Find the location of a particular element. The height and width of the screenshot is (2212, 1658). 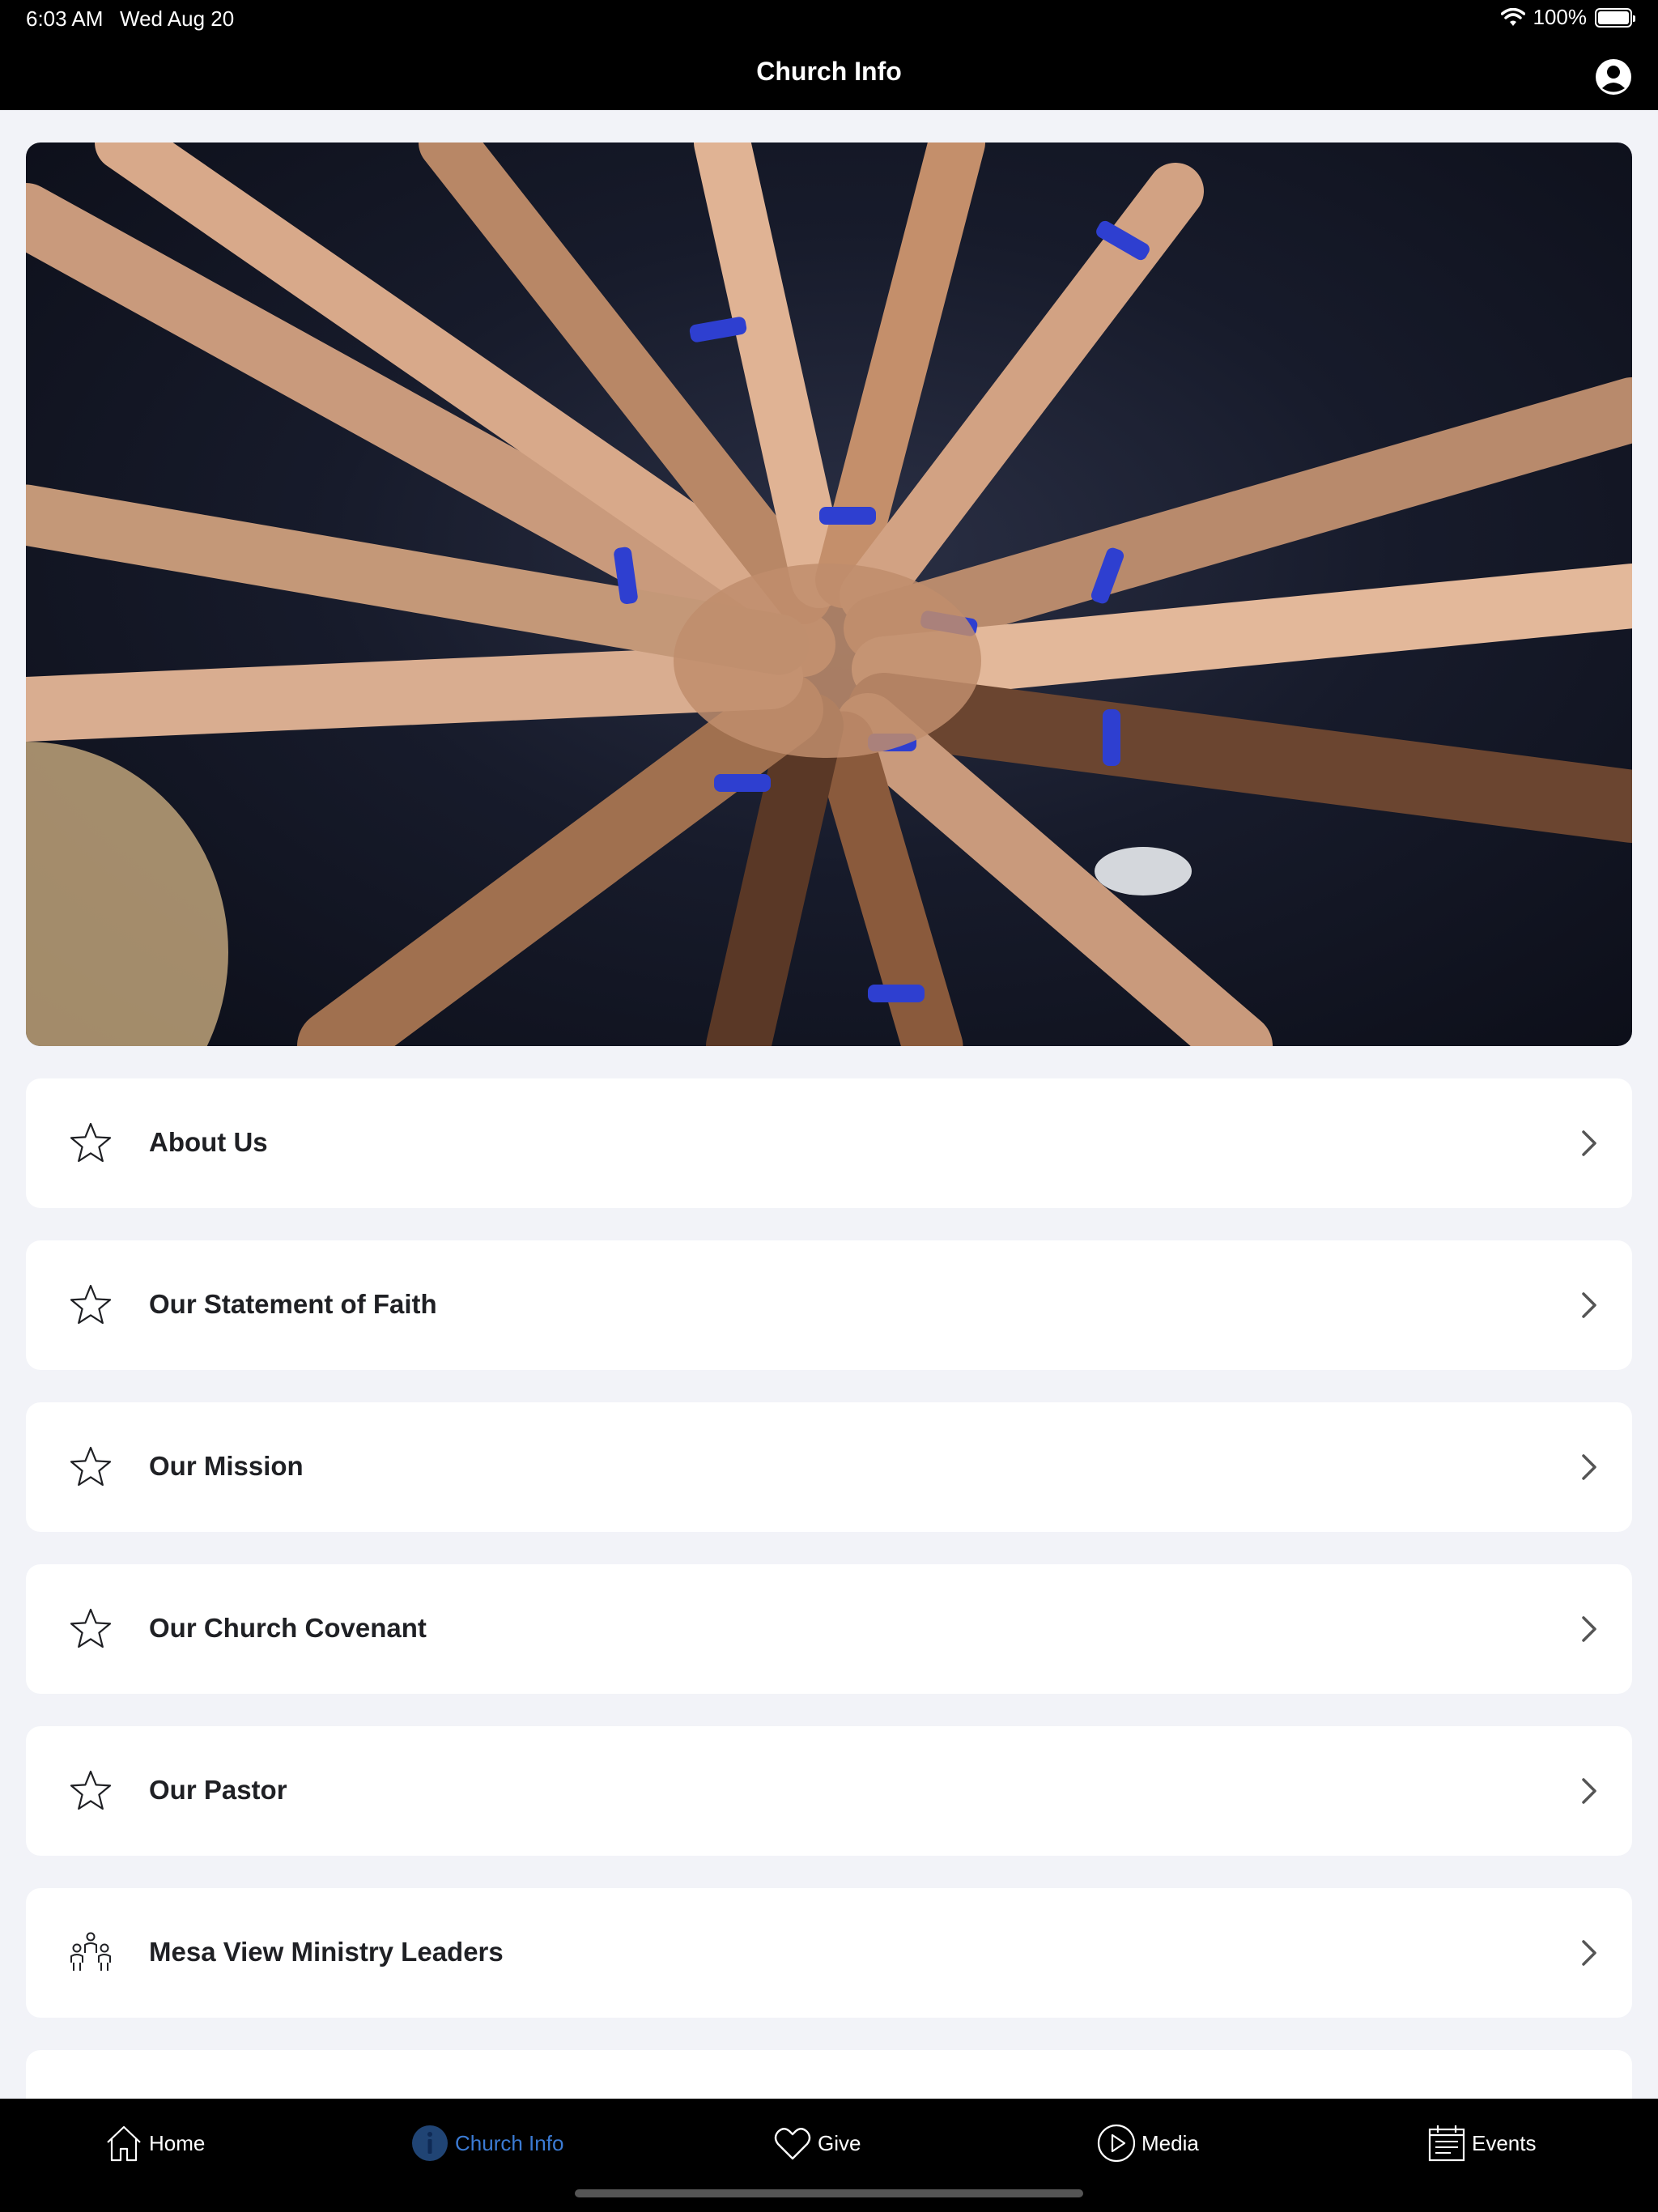

tab-label: Home is located at coordinates (177, 2143).